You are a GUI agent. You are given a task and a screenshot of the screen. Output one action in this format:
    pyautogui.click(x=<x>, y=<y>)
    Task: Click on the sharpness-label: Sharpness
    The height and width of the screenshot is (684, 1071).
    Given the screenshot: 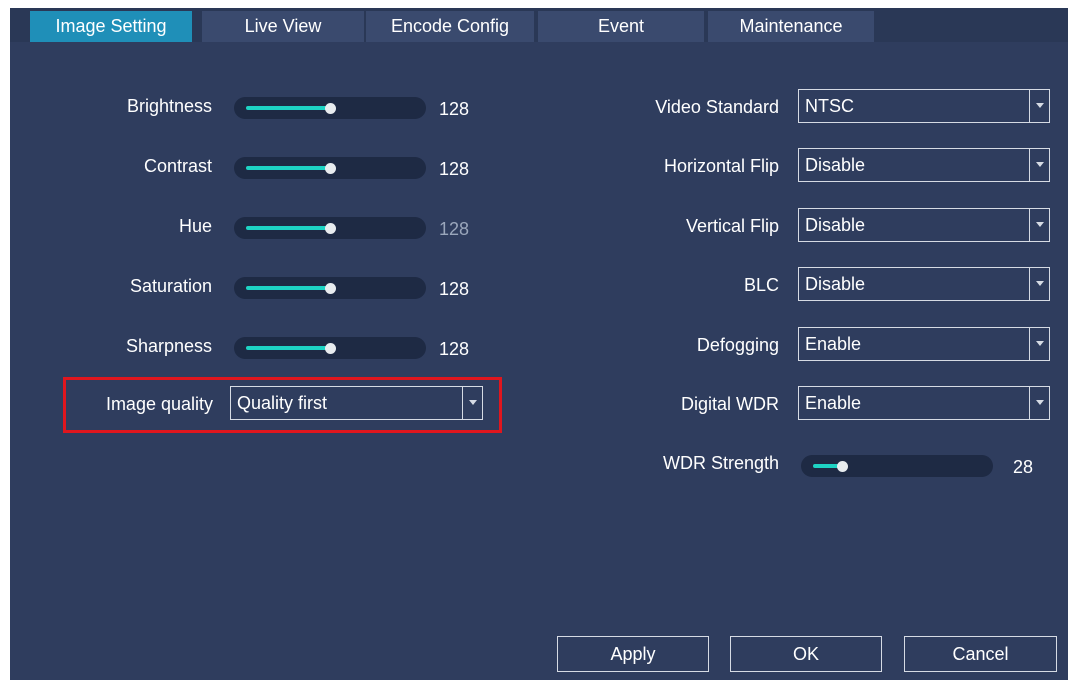 What is the action you would take?
    pyautogui.click(x=168, y=346)
    